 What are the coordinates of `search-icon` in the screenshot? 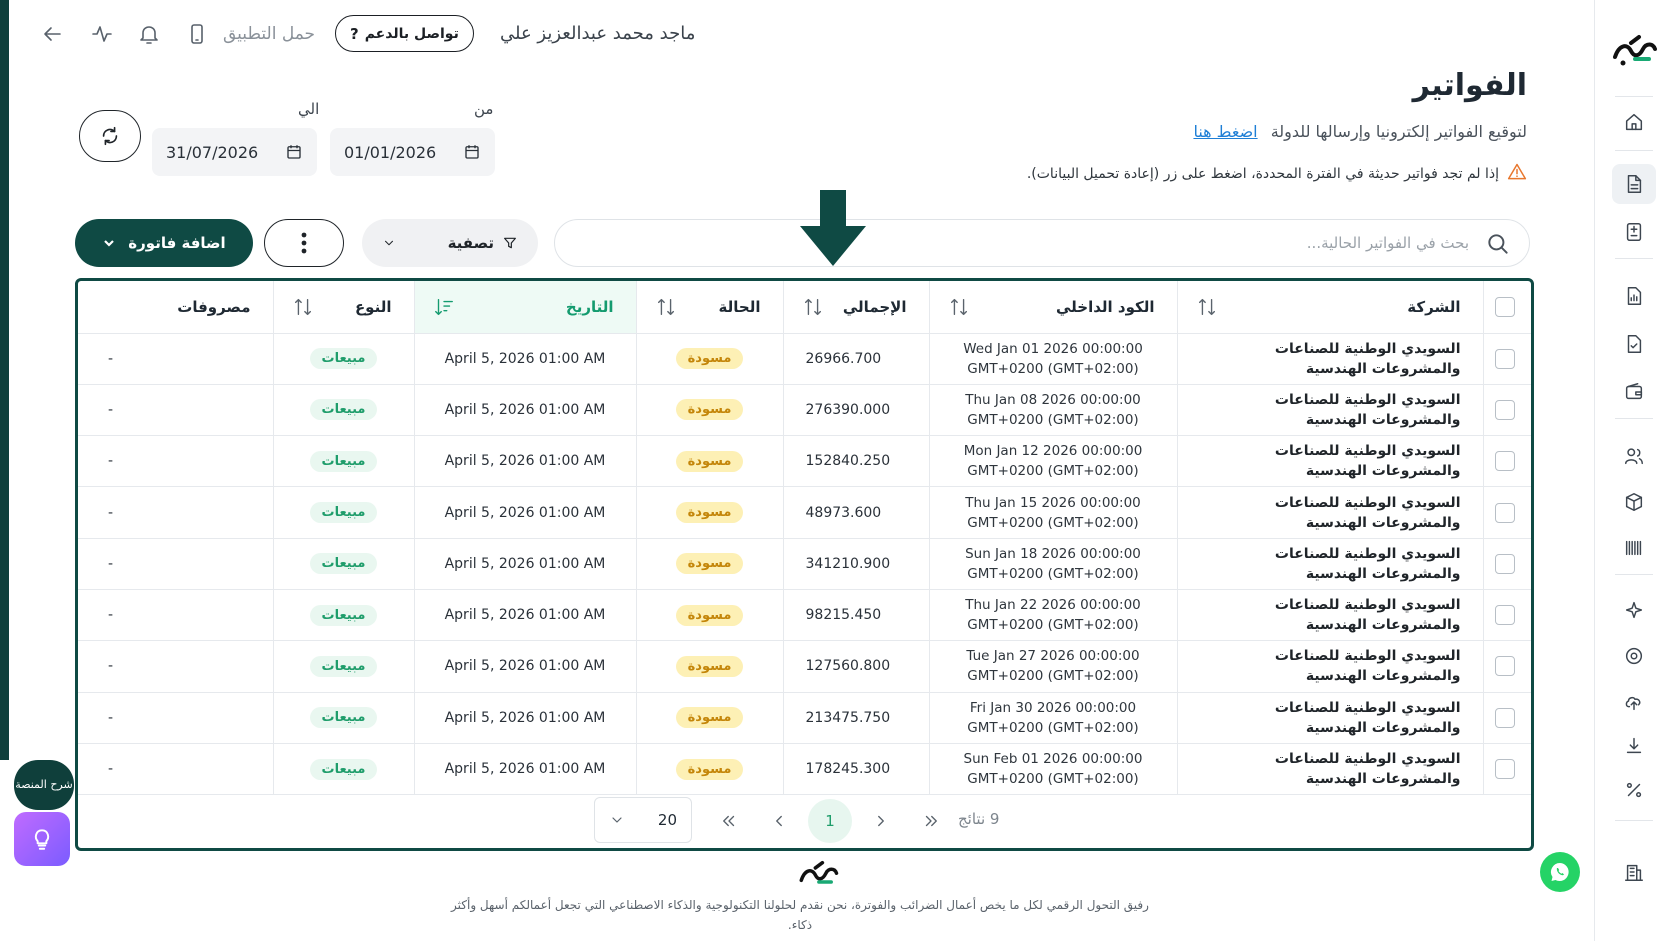 It's located at (1498, 246).